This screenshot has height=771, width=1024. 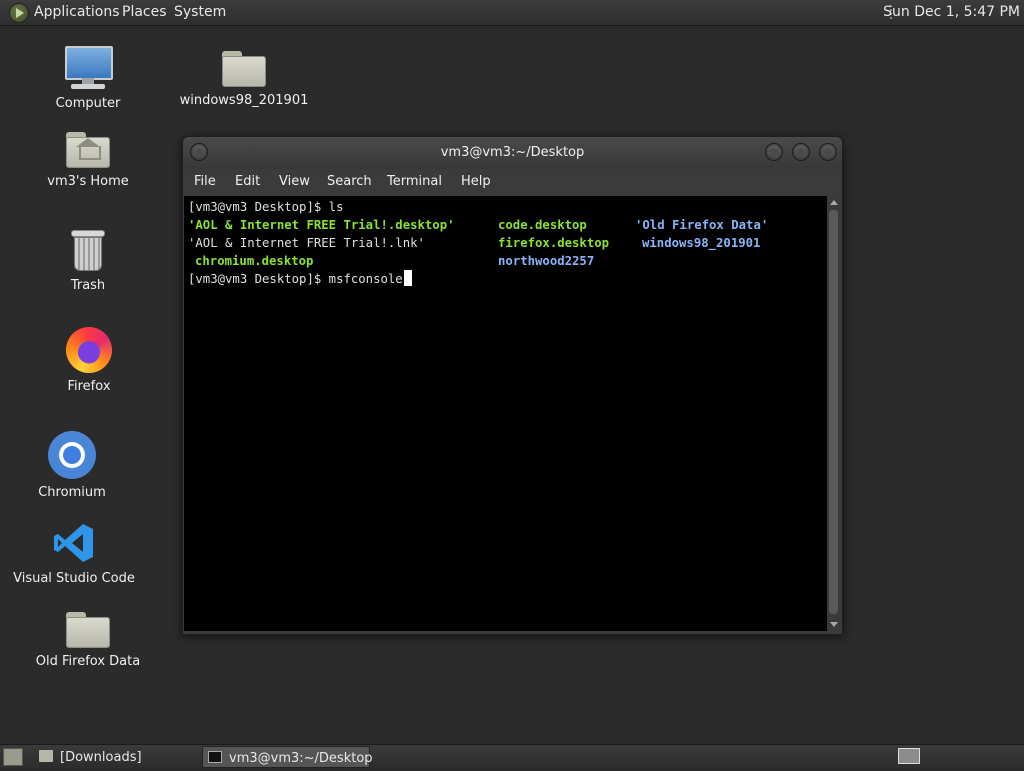 What do you see at coordinates (88, 103) in the screenshot?
I see `desktop-icon-label: Computer` at bounding box center [88, 103].